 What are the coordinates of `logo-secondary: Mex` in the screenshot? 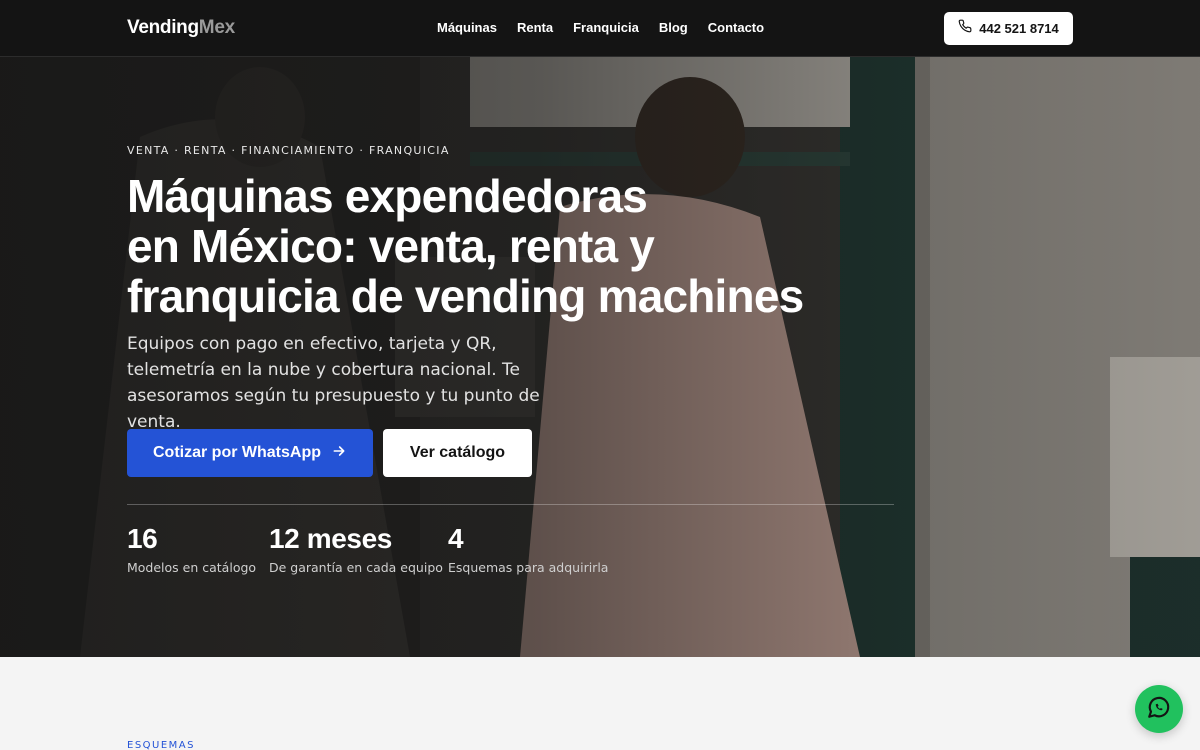 It's located at (216, 27).